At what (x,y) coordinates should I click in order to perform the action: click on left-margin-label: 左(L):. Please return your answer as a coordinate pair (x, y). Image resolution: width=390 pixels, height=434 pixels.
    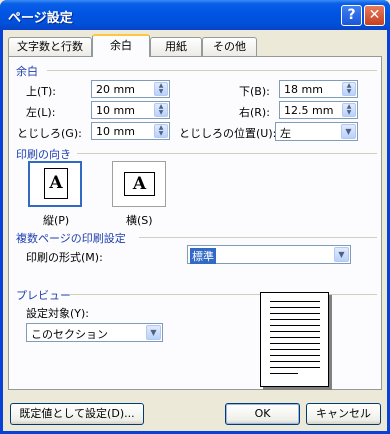
    Looking at the image, I should click on (41, 112).